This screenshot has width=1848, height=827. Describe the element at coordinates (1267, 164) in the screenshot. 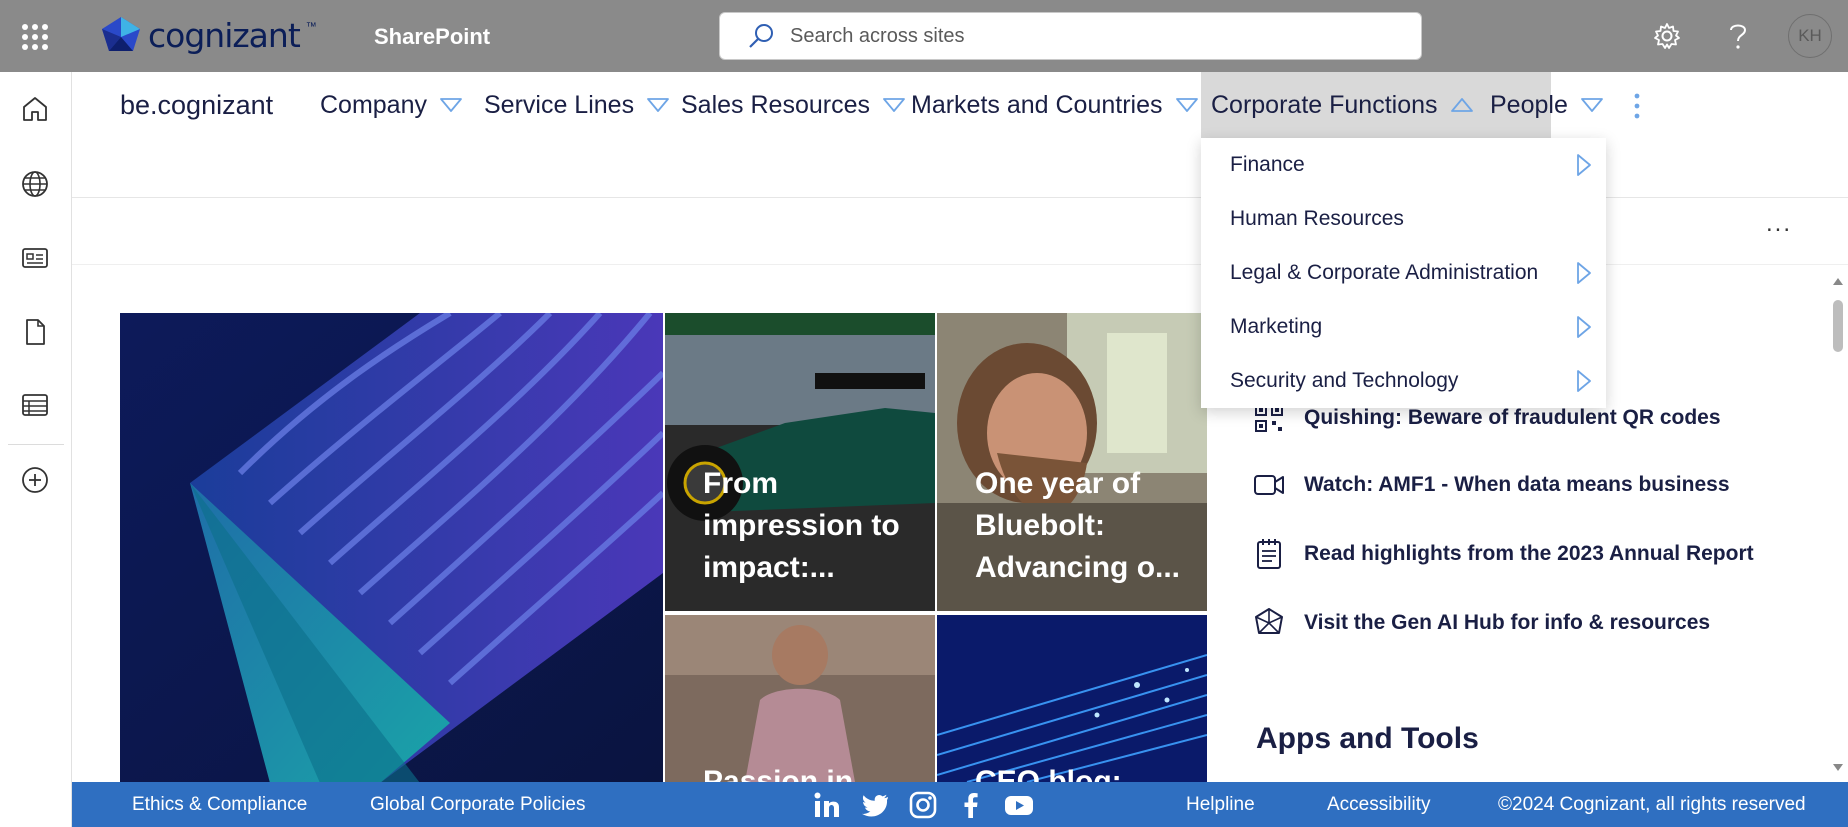

I see `dropdown-item-label: Finance` at that location.